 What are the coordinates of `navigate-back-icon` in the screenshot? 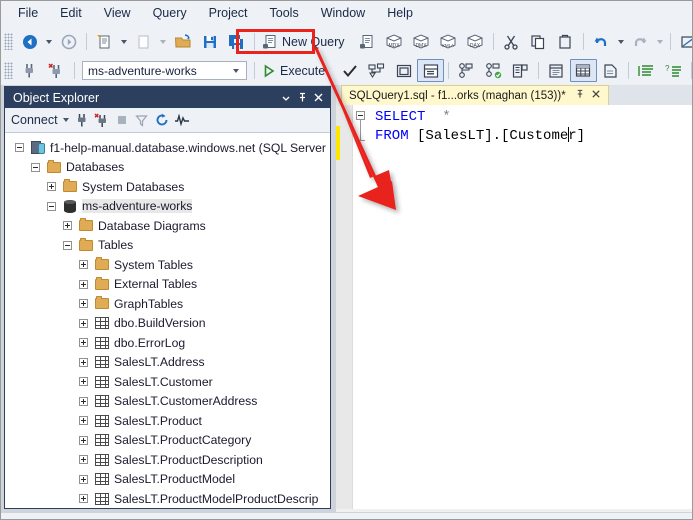 It's located at (29, 41).